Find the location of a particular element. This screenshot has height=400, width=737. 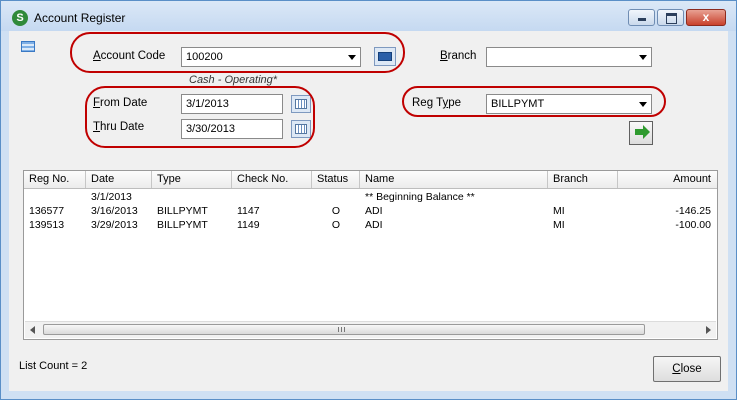

cell-amount is located at coordinates (667, 197).